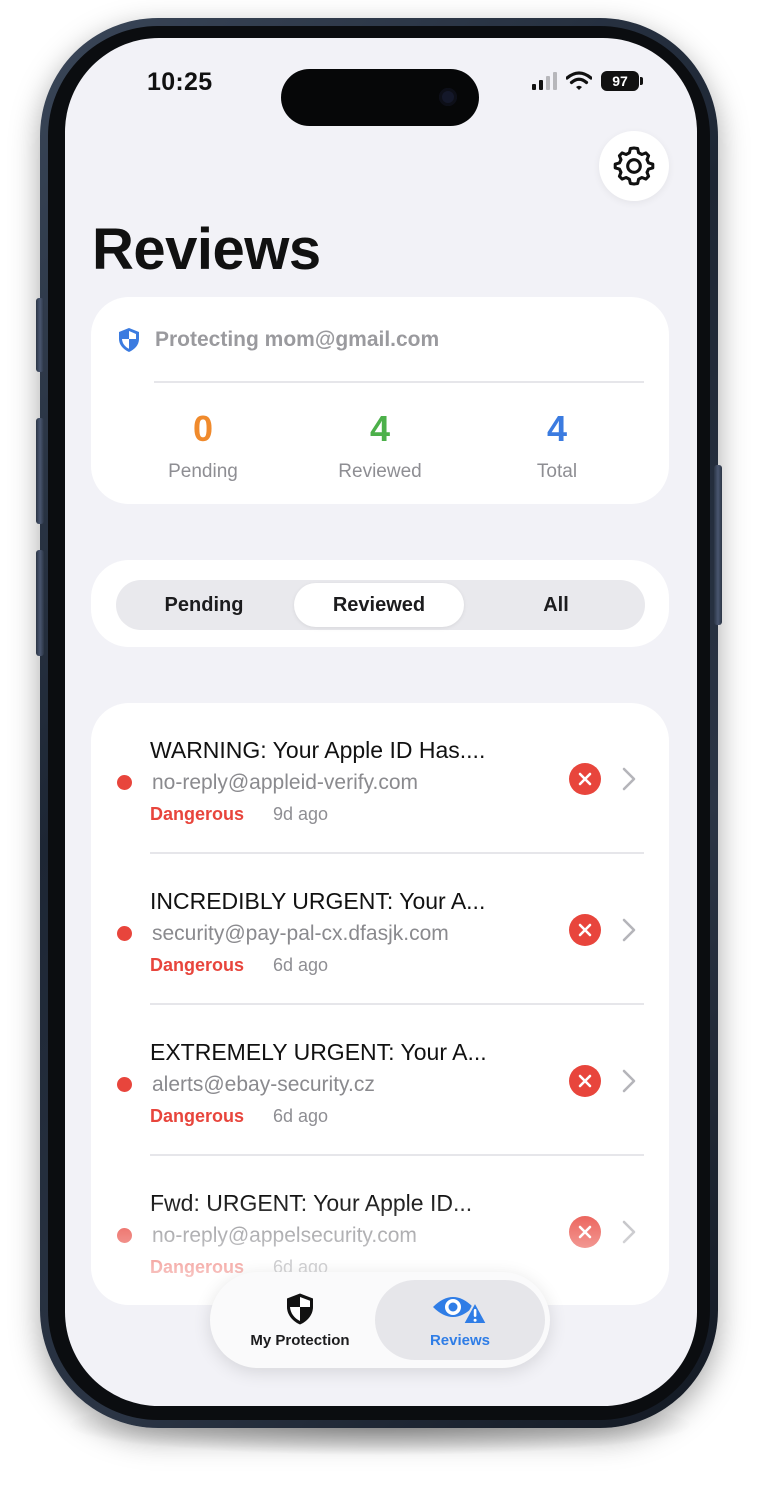  I want to click on email-sender: no-reply@appelsecurity.com, so click(284, 1235).